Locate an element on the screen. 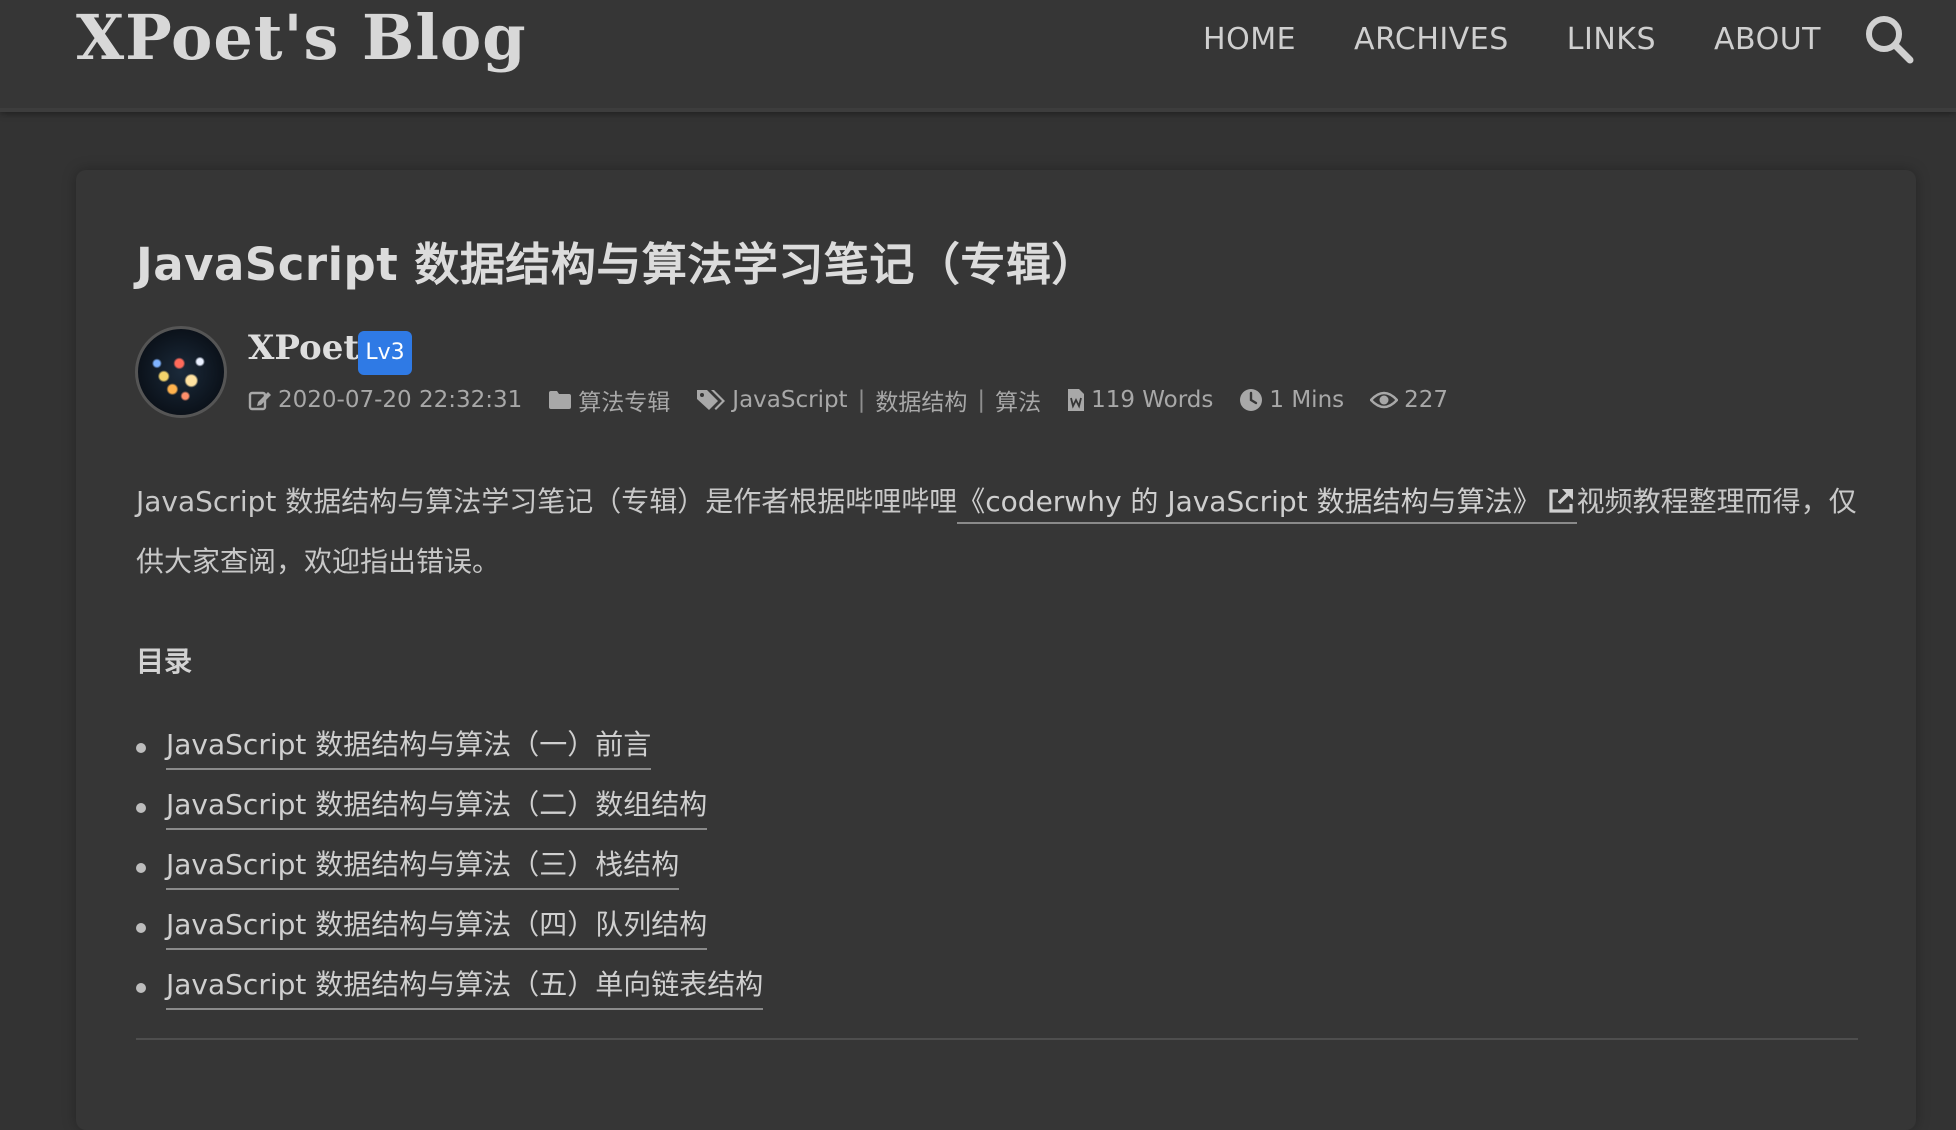  post-read-time: 1 Mins is located at coordinates (1291, 400).